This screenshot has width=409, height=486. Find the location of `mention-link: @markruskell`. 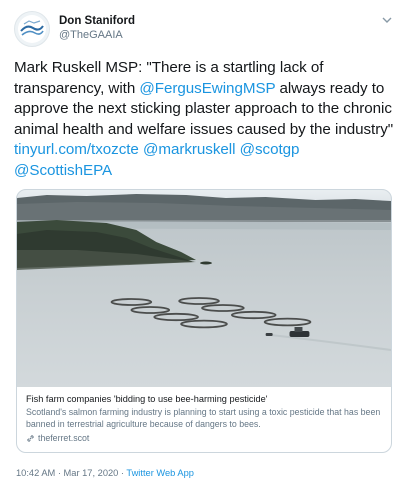

mention-link: @markruskell is located at coordinates (189, 149).